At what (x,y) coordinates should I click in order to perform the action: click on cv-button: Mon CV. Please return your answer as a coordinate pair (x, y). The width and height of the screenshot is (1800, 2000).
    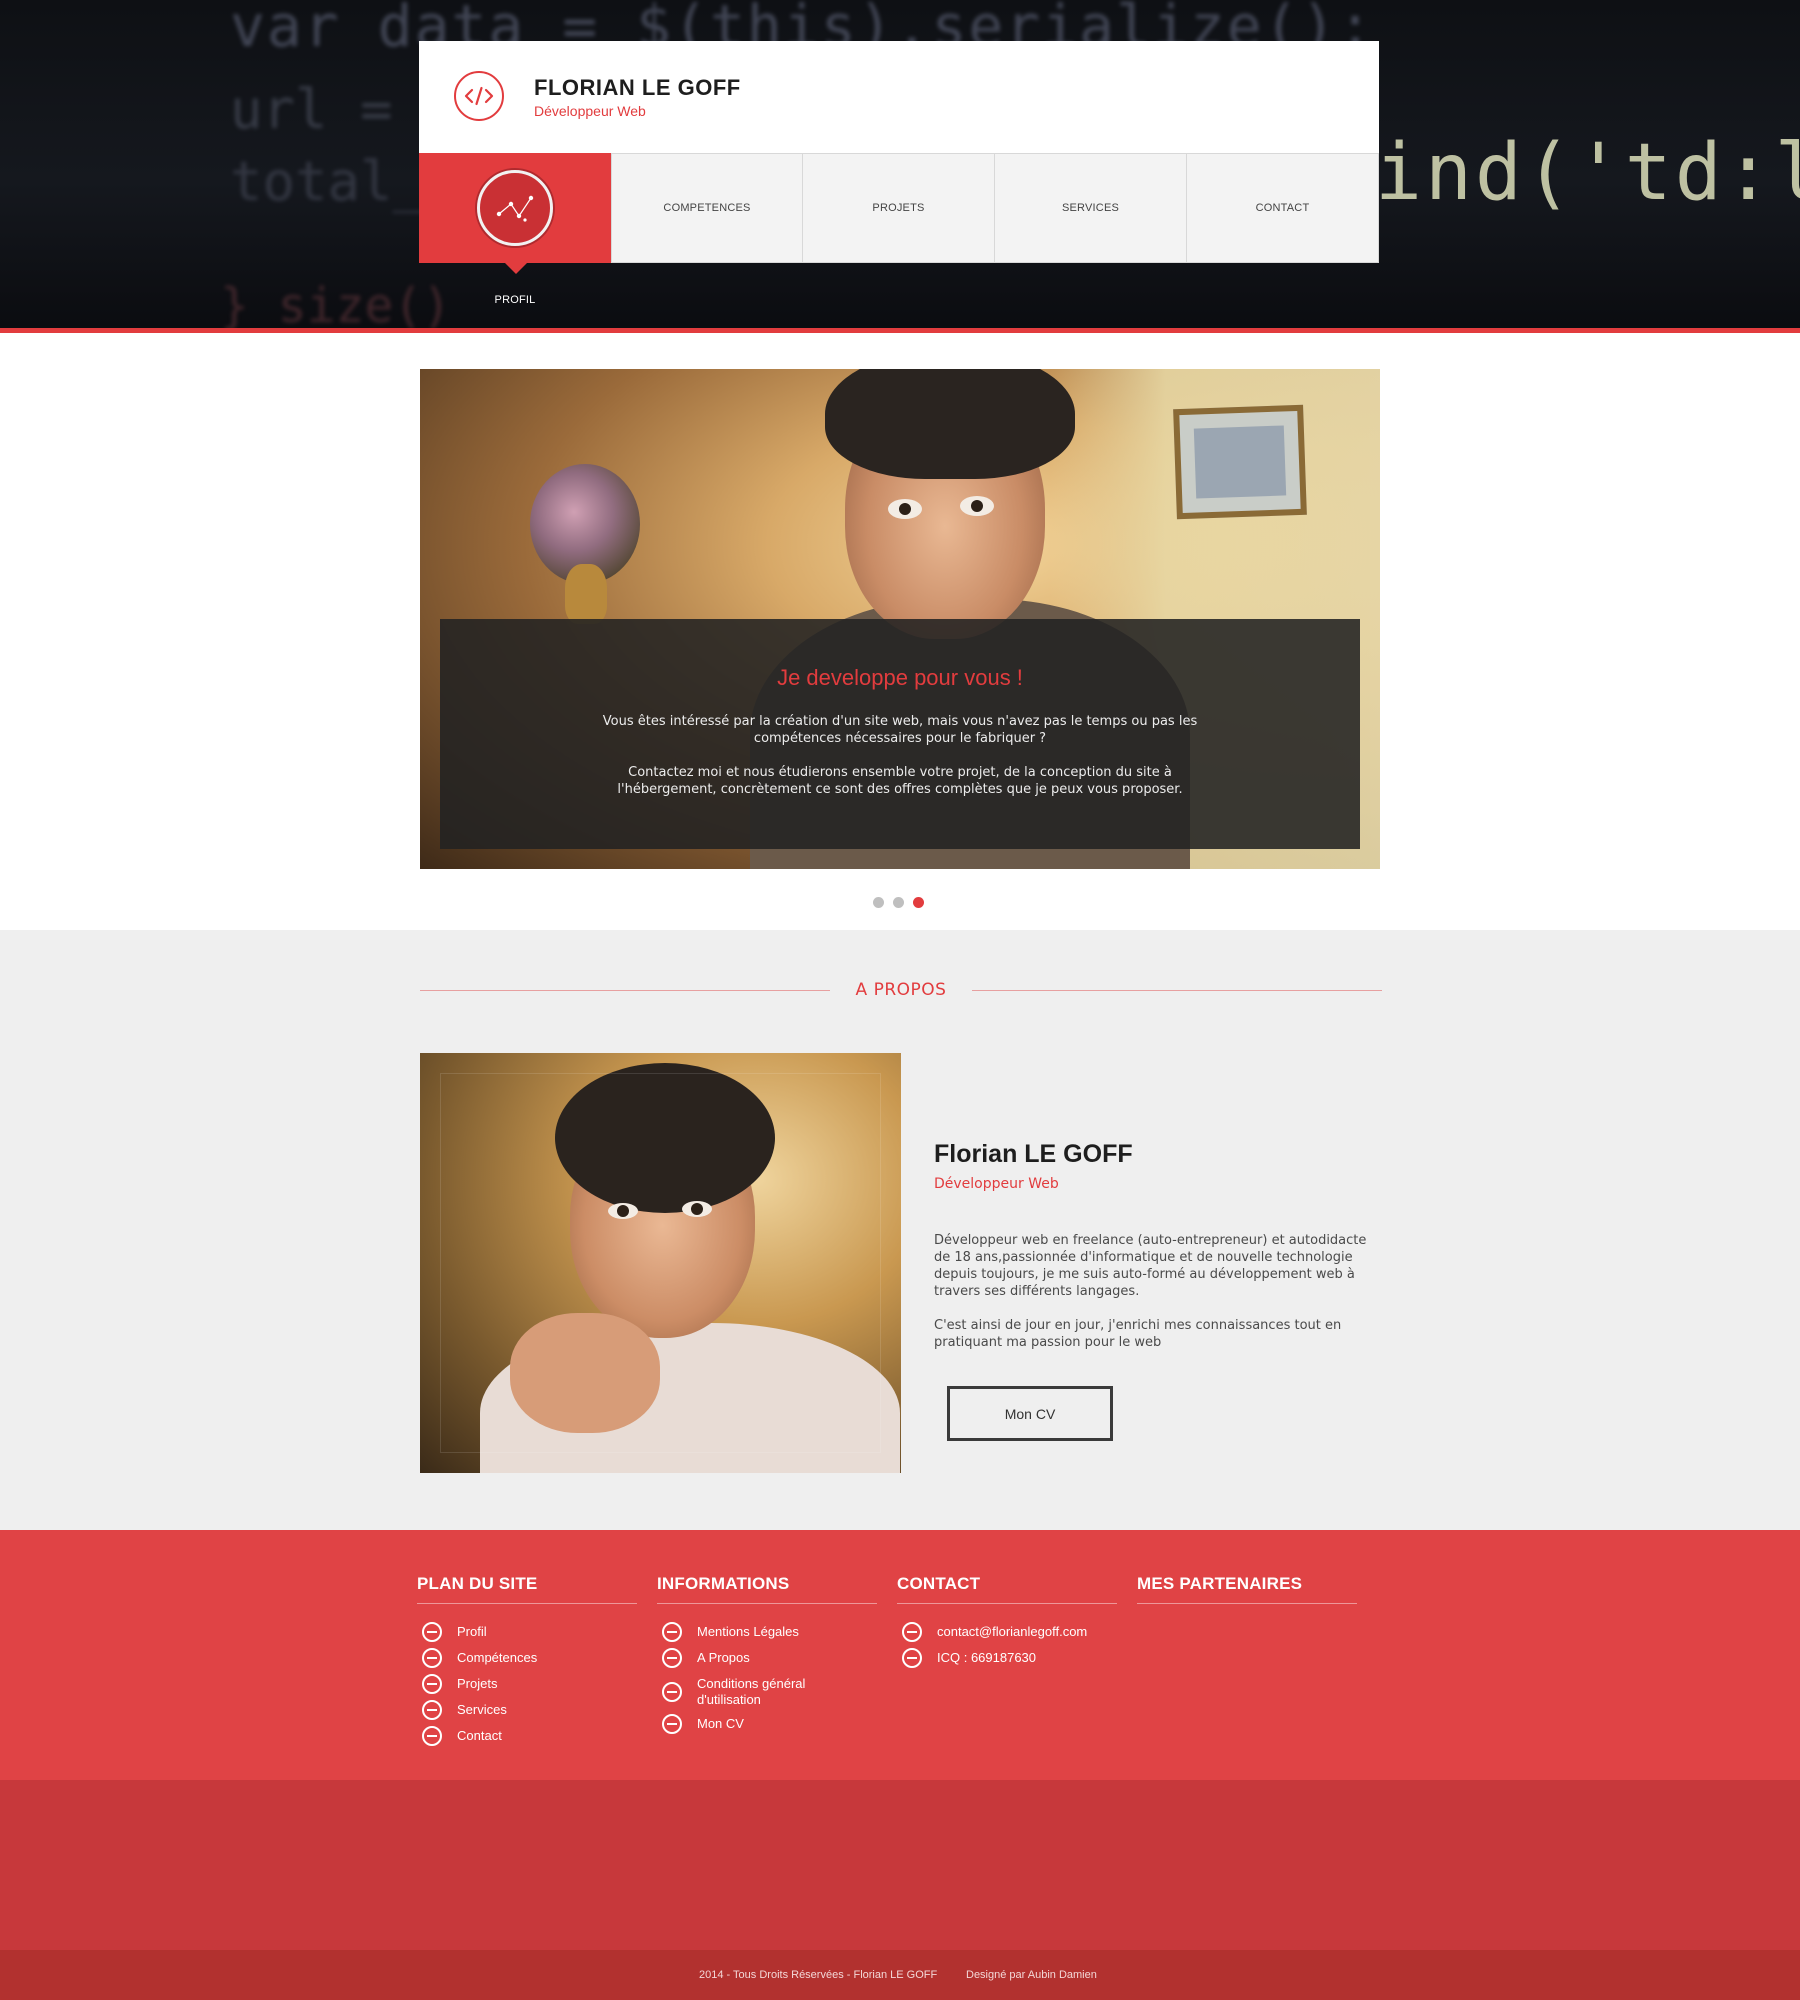
    Looking at the image, I should click on (1030, 1413).